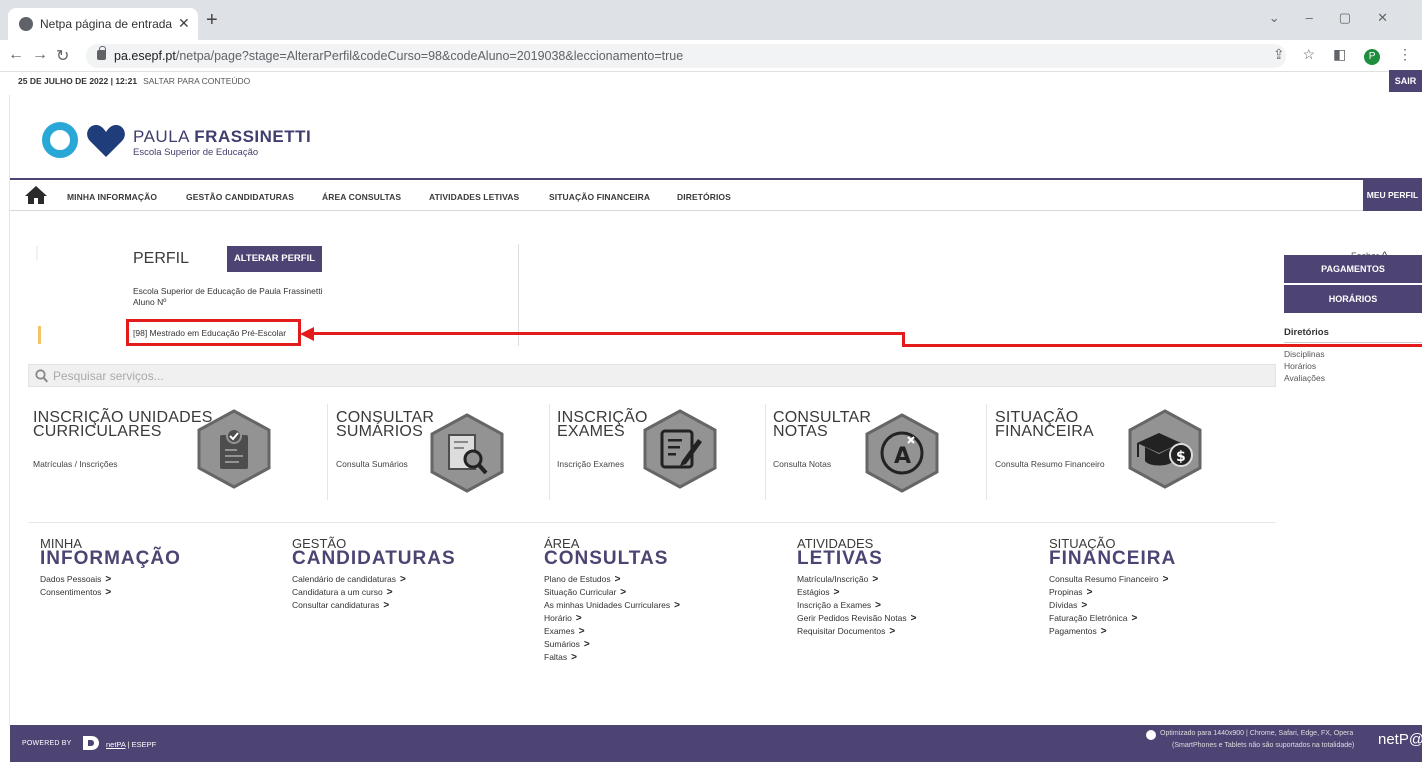 This screenshot has width=1422, height=766. I want to click on tile-title: CONSULTAR NOTAS, so click(822, 425).